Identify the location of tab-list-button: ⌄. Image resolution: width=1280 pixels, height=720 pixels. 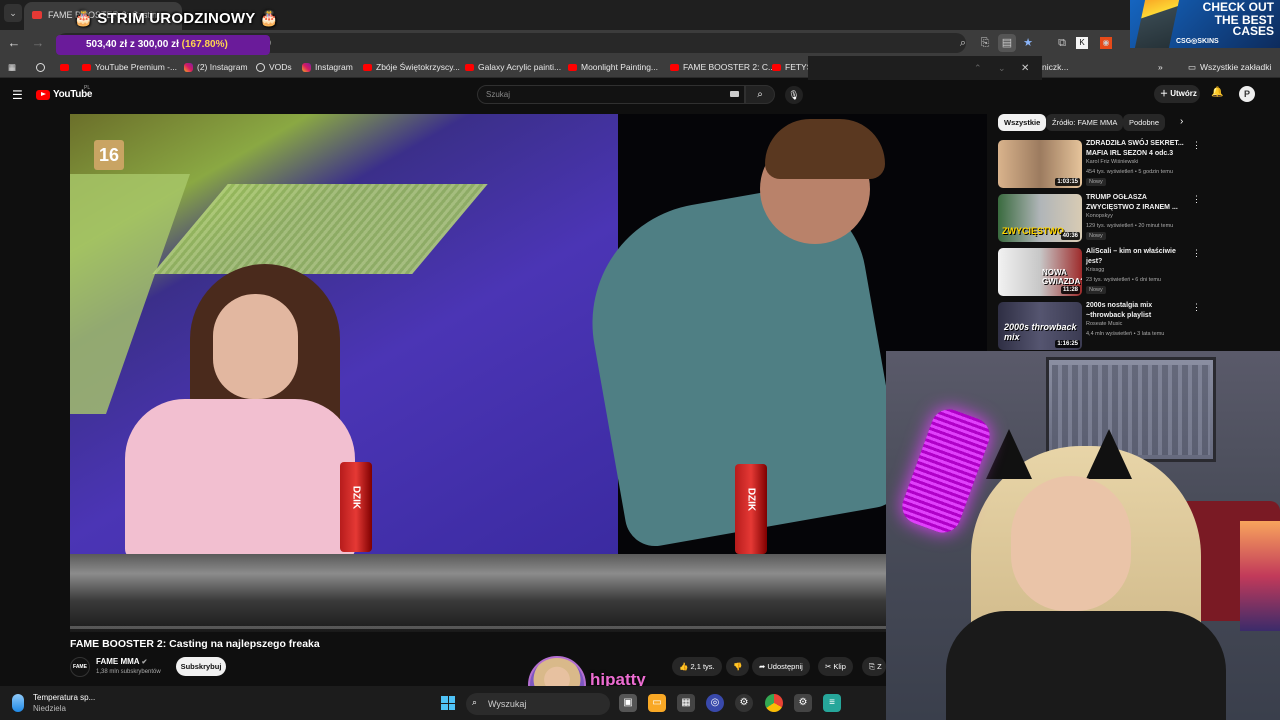
(13, 13).